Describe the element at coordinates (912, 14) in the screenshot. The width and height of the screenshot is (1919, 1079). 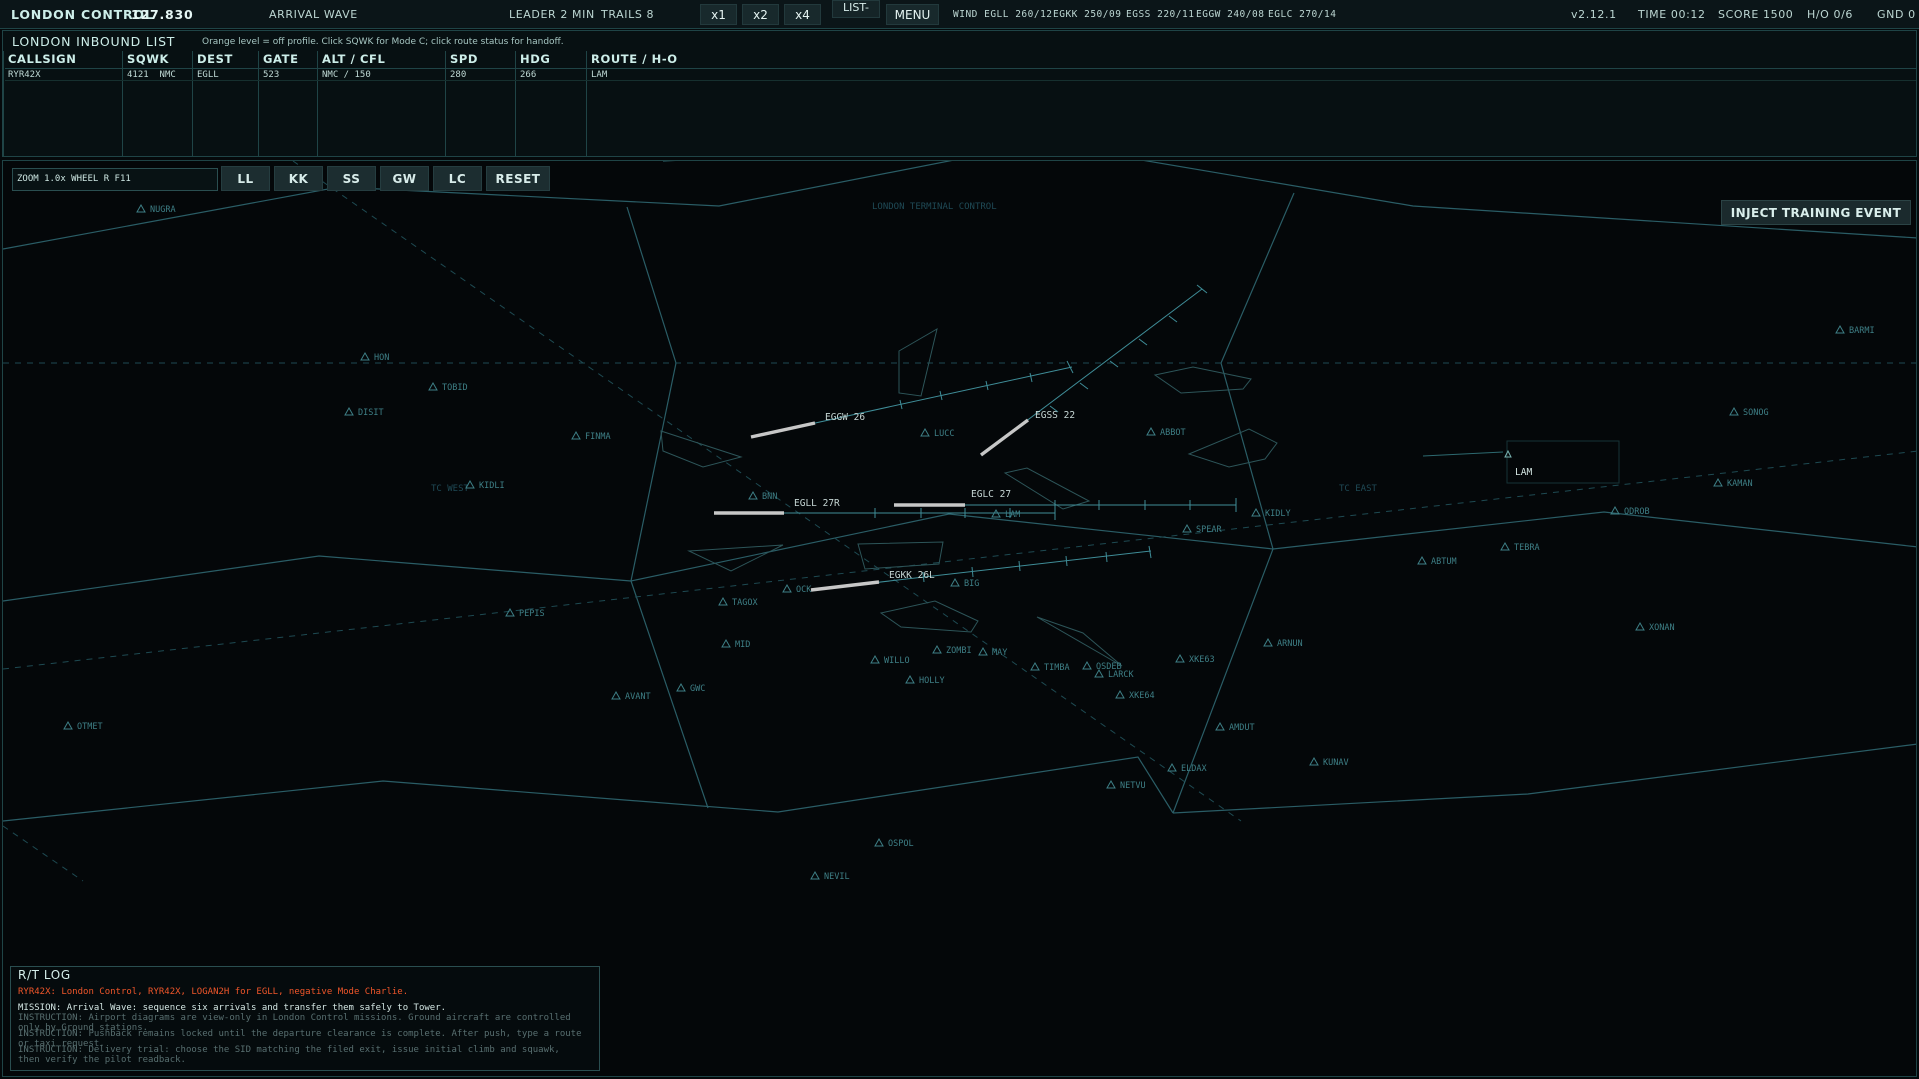
I see `menu-button: MENU` at that location.